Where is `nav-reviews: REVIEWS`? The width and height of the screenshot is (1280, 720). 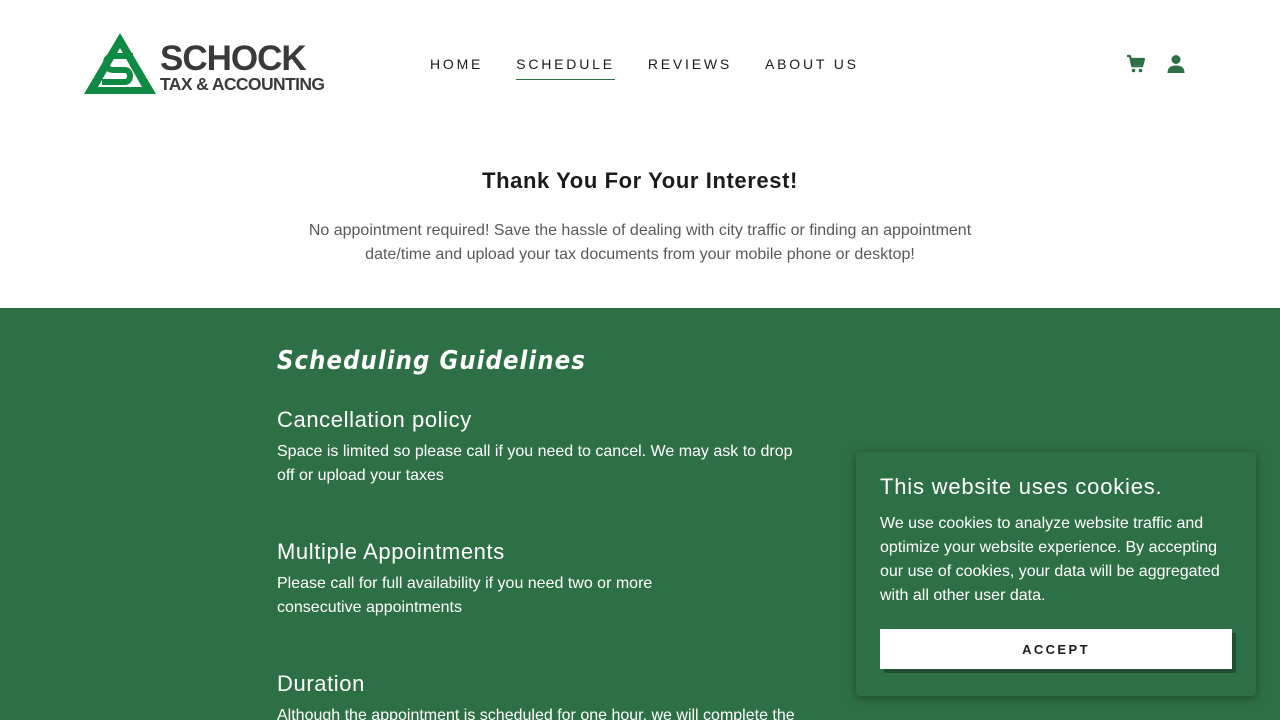
nav-reviews: REVIEWS is located at coordinates (690, 67).